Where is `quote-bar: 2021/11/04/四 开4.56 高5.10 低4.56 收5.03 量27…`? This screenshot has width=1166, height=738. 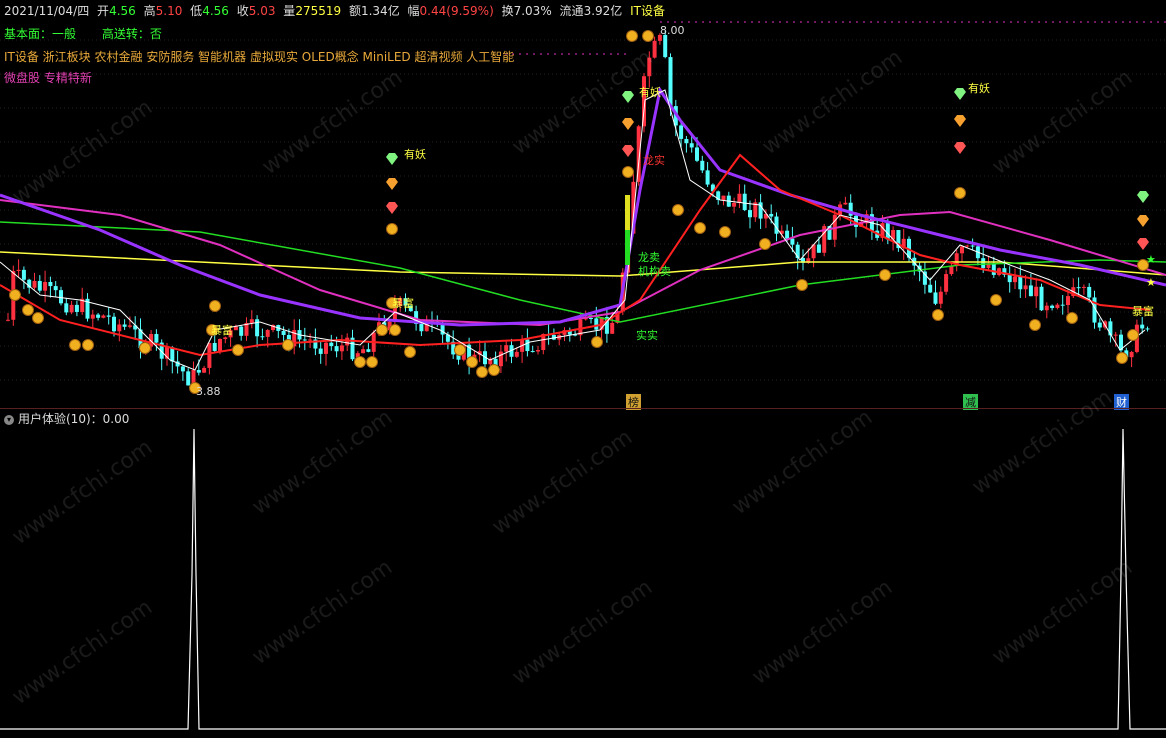 quote-bar: 2021/11/04/四 开4.56 高5.10 低4.56 收5.03 量27… is located at coordinates (583, 11).